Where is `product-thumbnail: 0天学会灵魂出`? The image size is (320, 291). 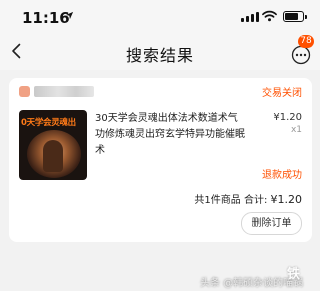 product-thumbnail: 0天学会灵魂出 is located at coordinates (53, 145).